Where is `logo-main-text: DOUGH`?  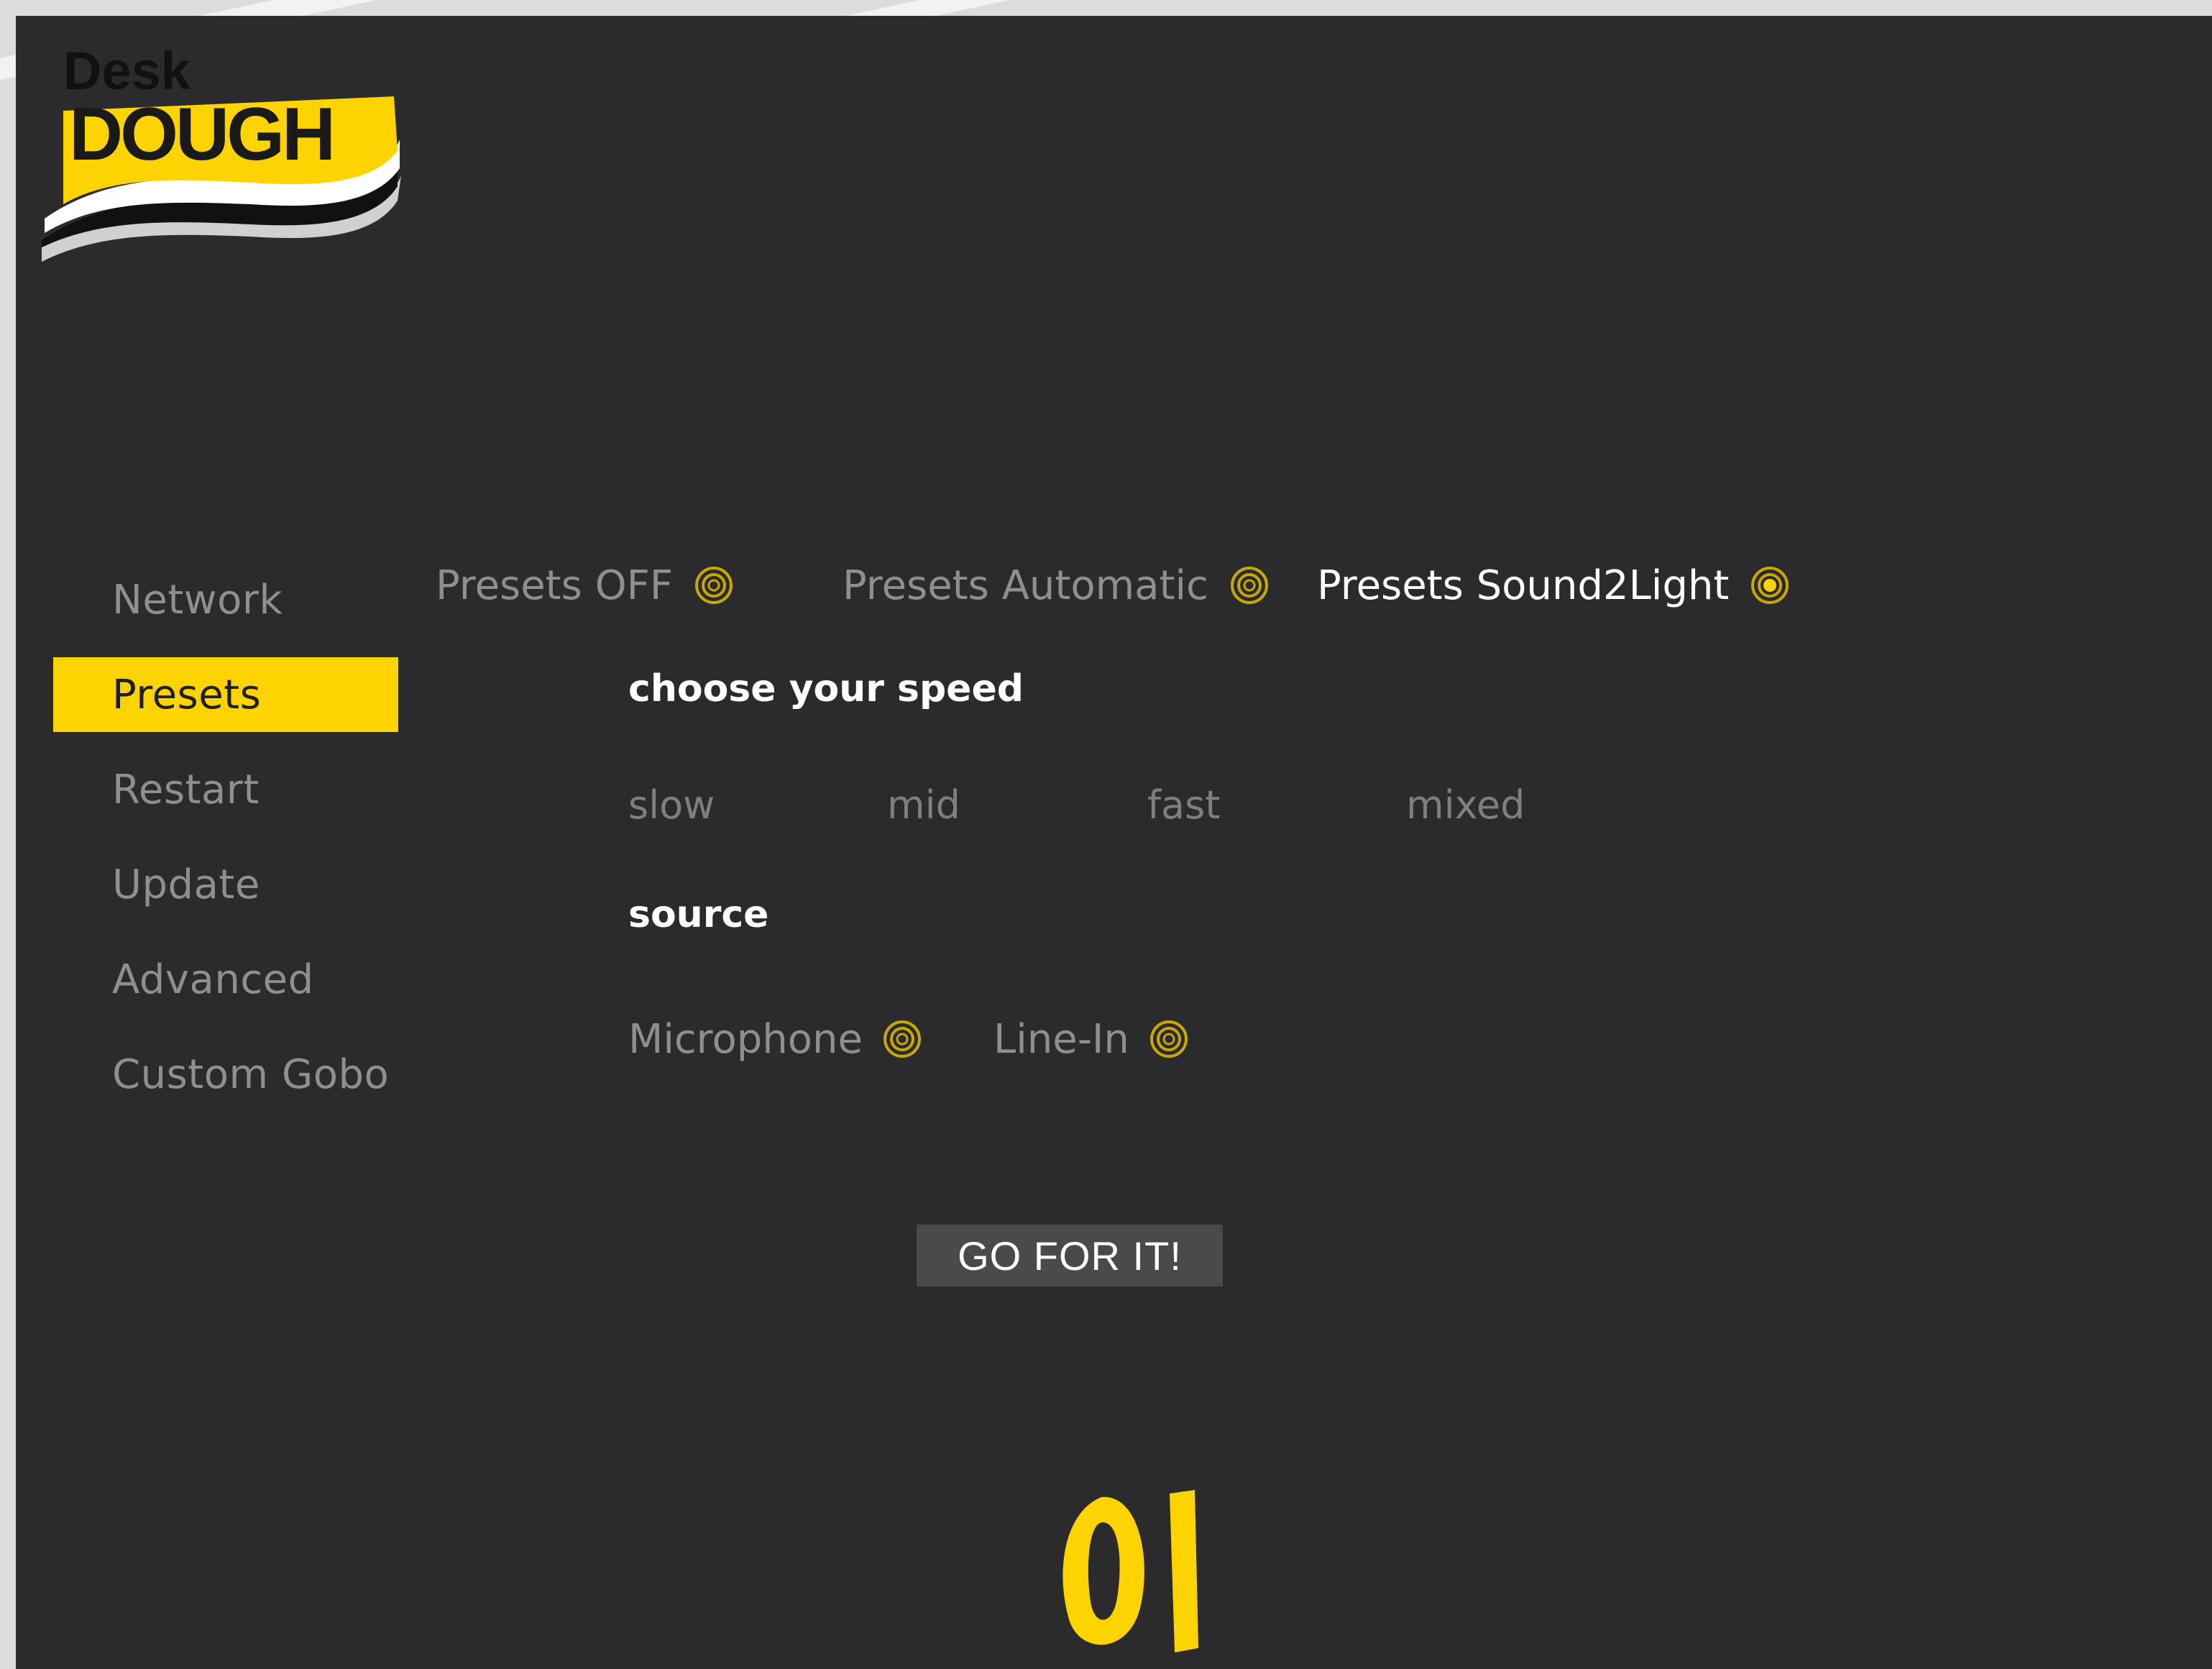 logo-main-text: DOUGH is located at coordinates (201, 134).